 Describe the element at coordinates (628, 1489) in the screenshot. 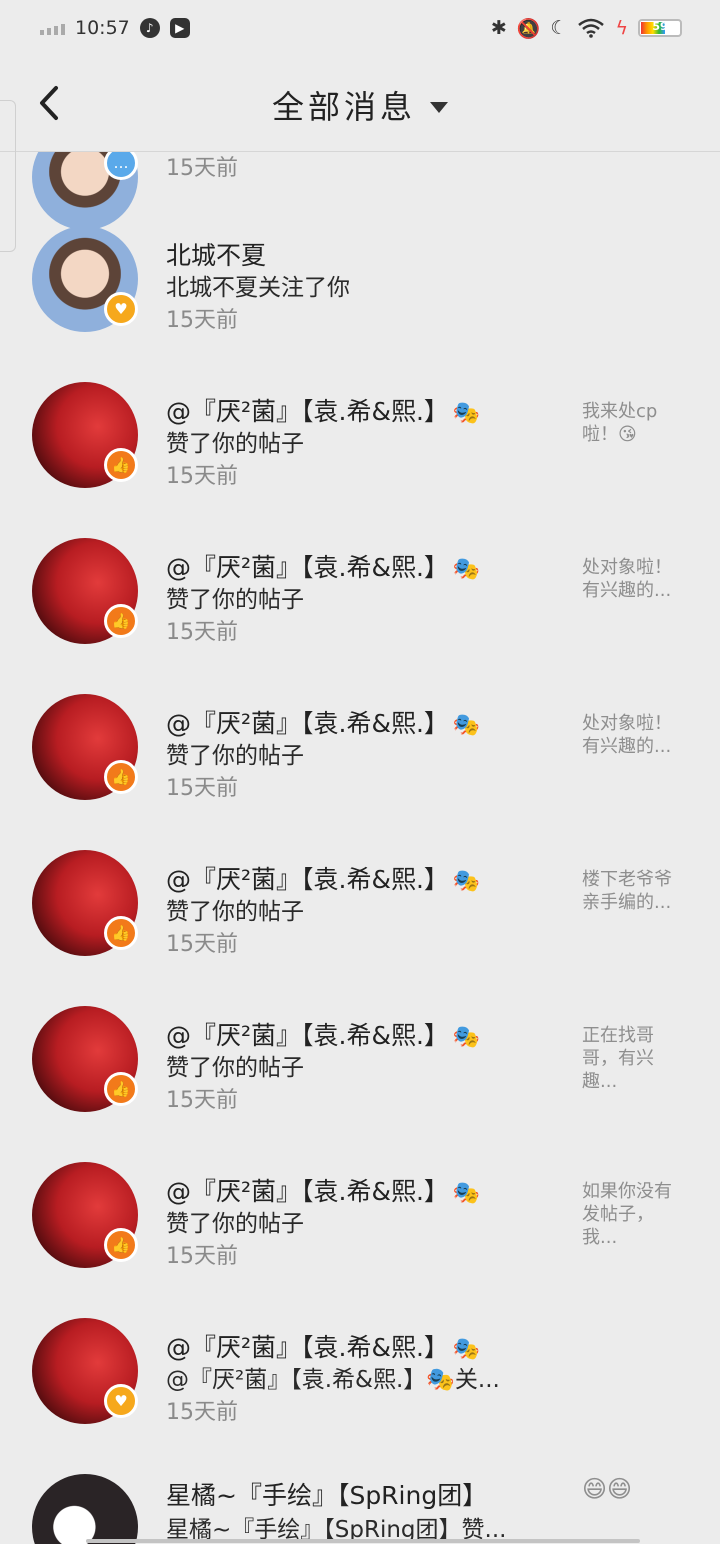

I see `post-preview: 😄😄` at that location.